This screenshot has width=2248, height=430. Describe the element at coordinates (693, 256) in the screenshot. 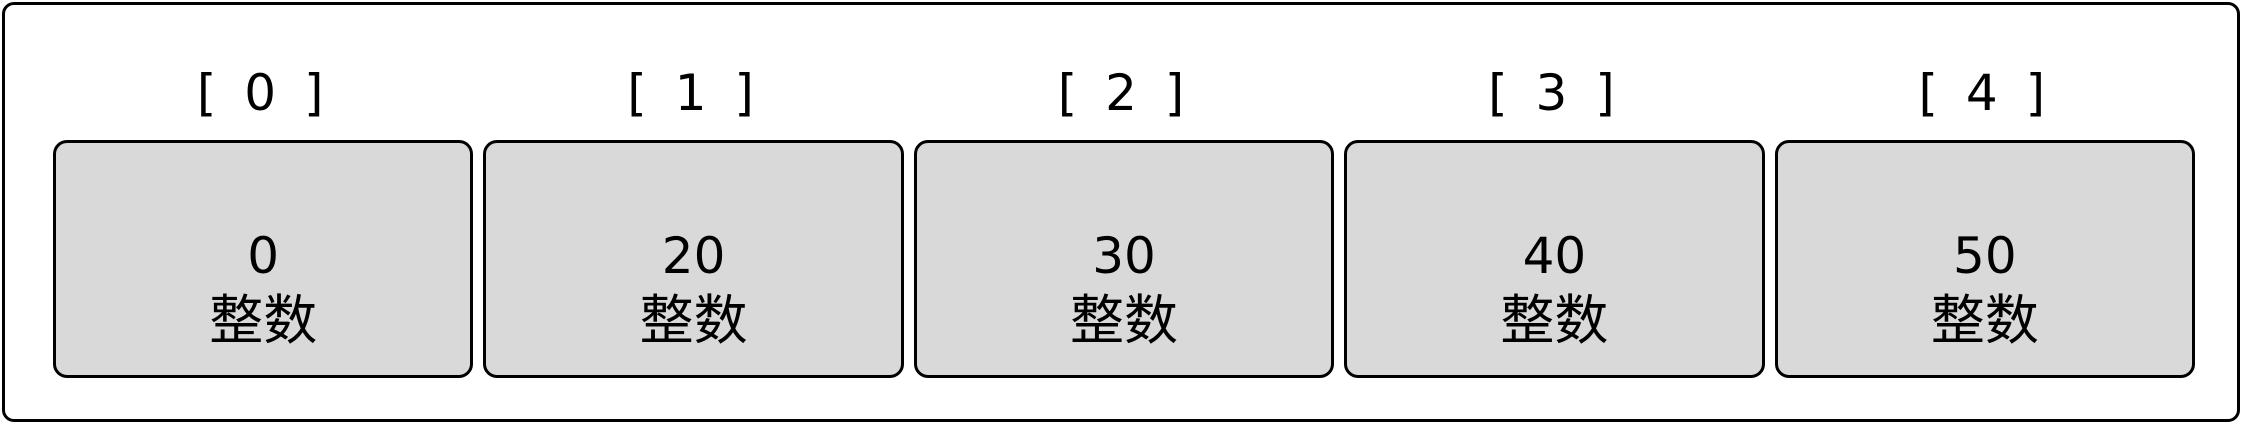

I see `cell-value: 20` at that location.